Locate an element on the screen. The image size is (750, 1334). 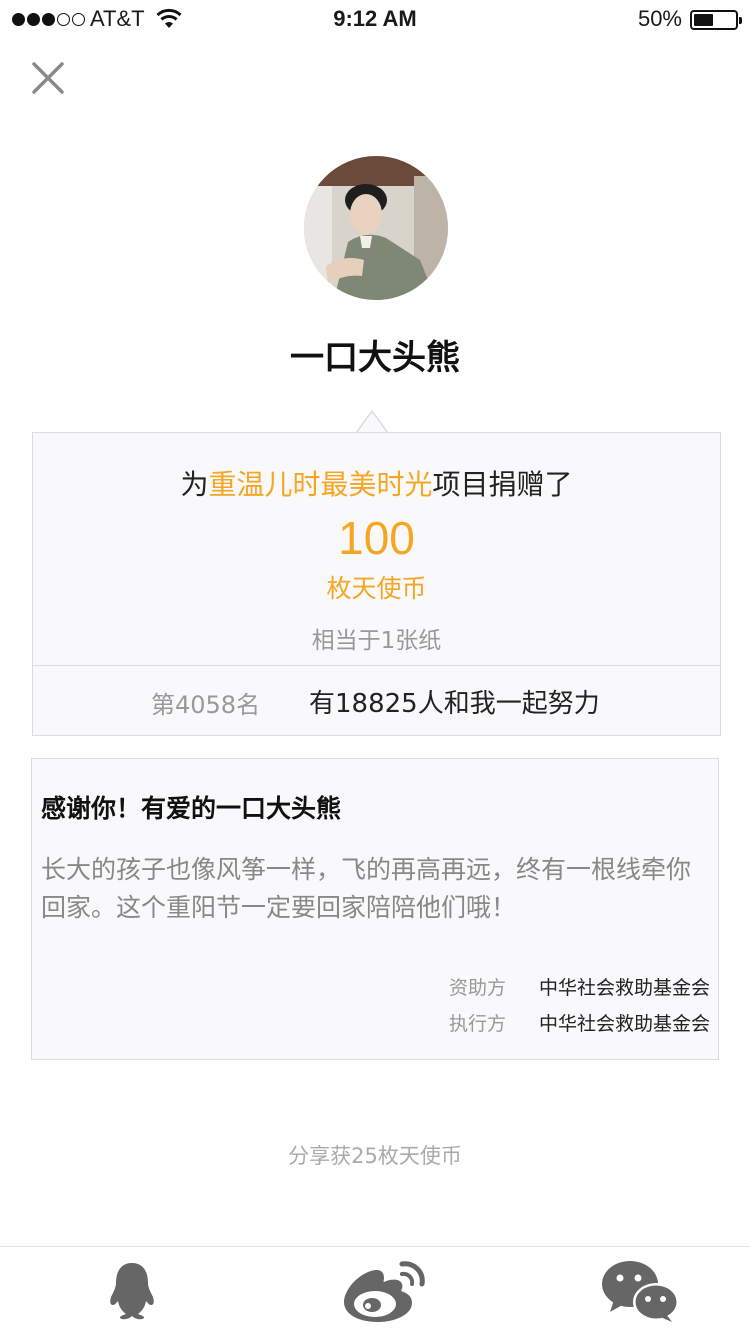
card-pointer is located at coordinates (372, 422).